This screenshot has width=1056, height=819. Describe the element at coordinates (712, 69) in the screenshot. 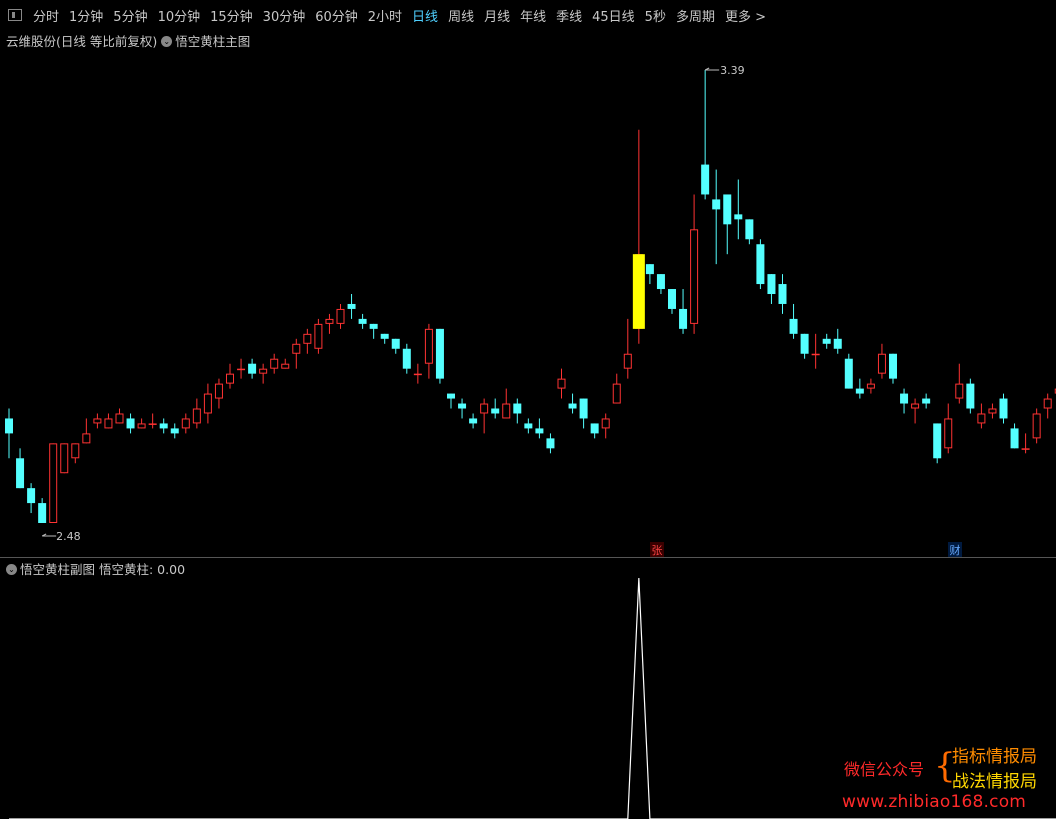

I see `high-arrow` at that location.